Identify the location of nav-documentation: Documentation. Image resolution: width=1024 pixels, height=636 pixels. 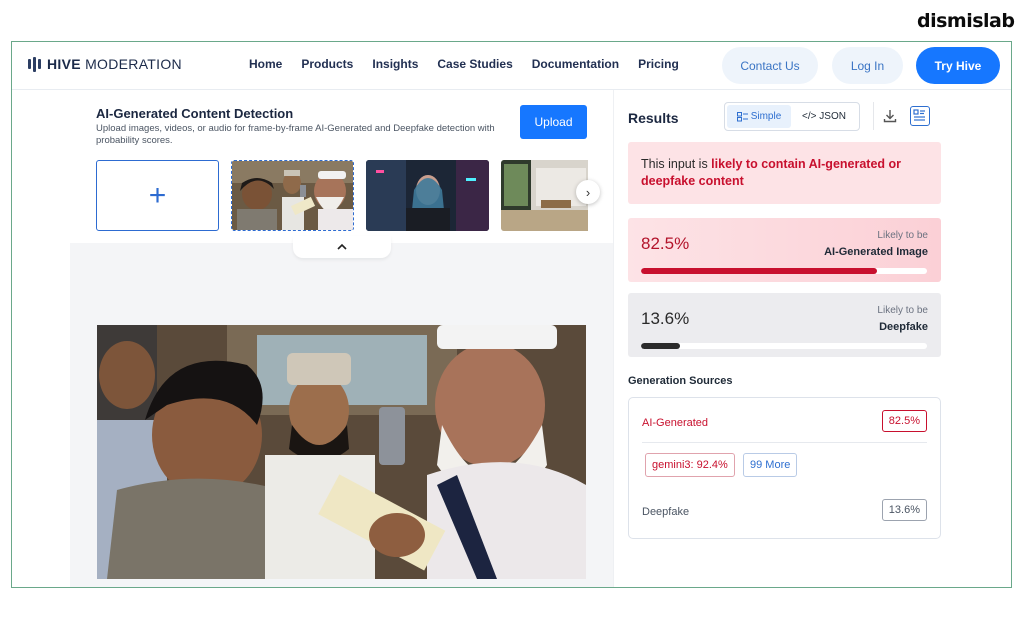
(575, 64).